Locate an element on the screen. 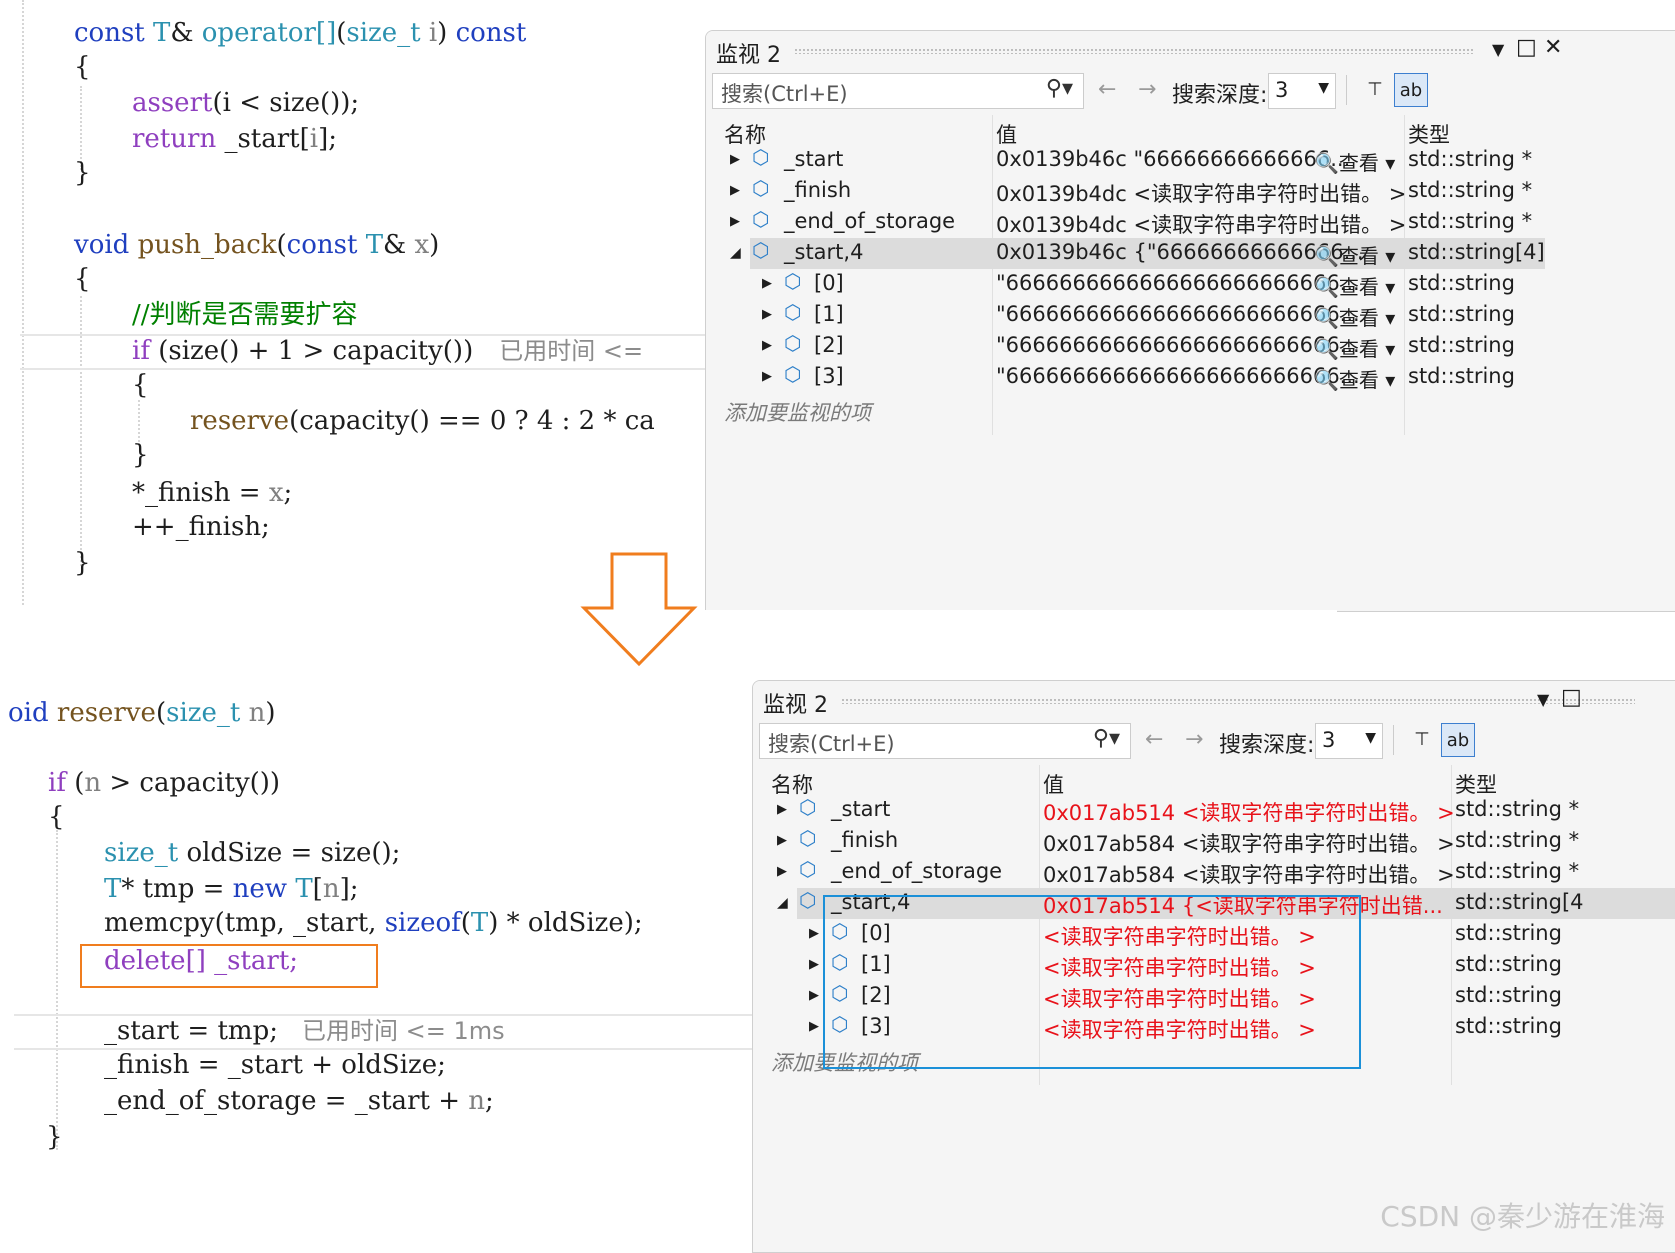 This screenshot has height=1253, width=1675. code-line: } is located at coordinates (82, 563).